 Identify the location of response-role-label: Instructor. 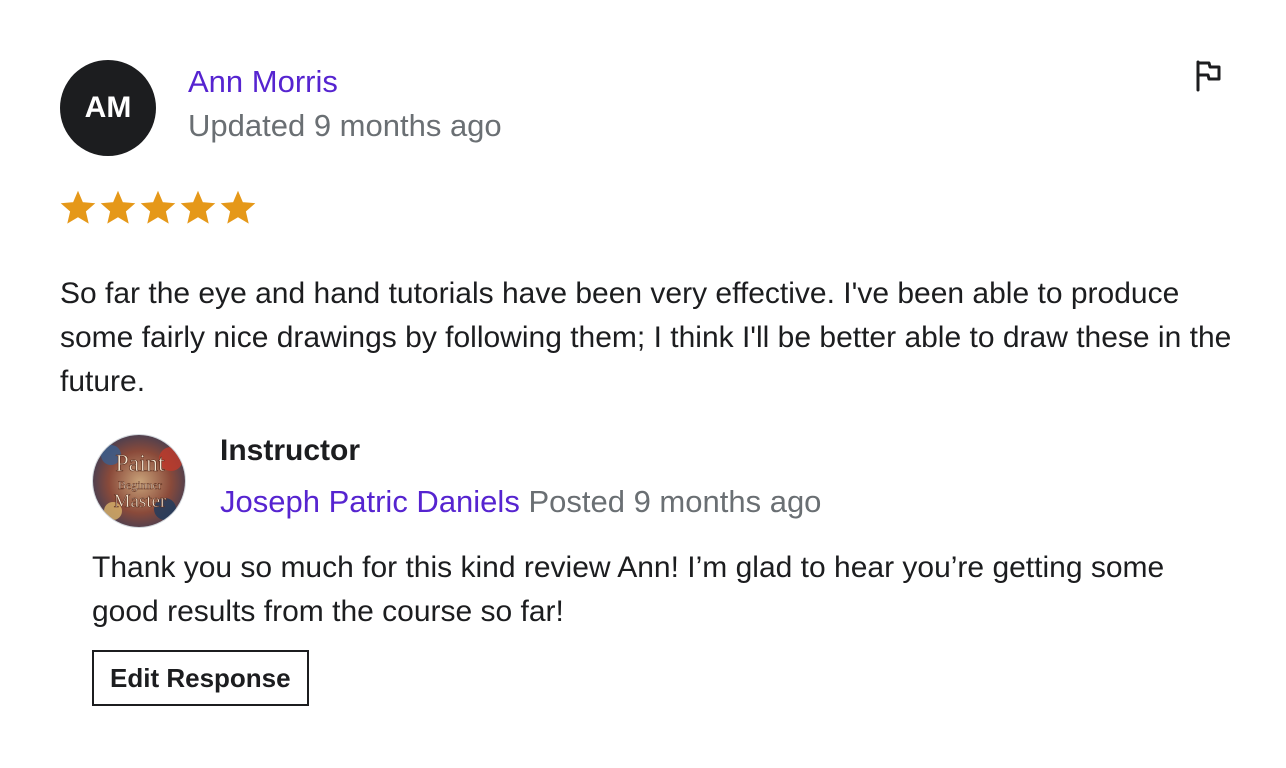
(290, 450).